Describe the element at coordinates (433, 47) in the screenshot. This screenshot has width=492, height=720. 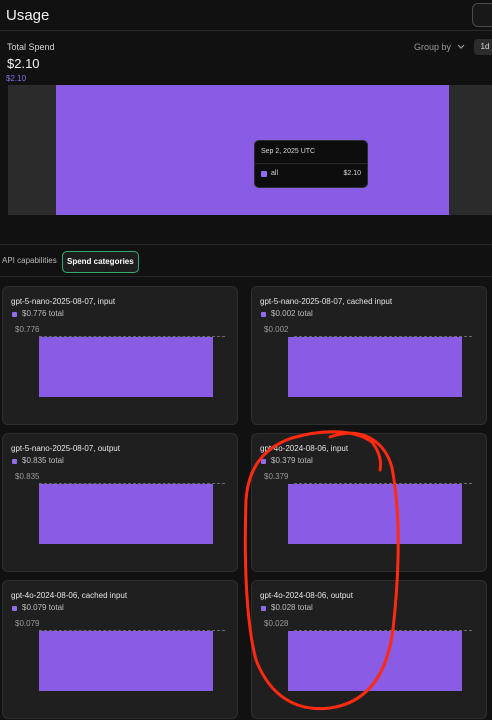
I see `group-by-label: Group by` at that location.